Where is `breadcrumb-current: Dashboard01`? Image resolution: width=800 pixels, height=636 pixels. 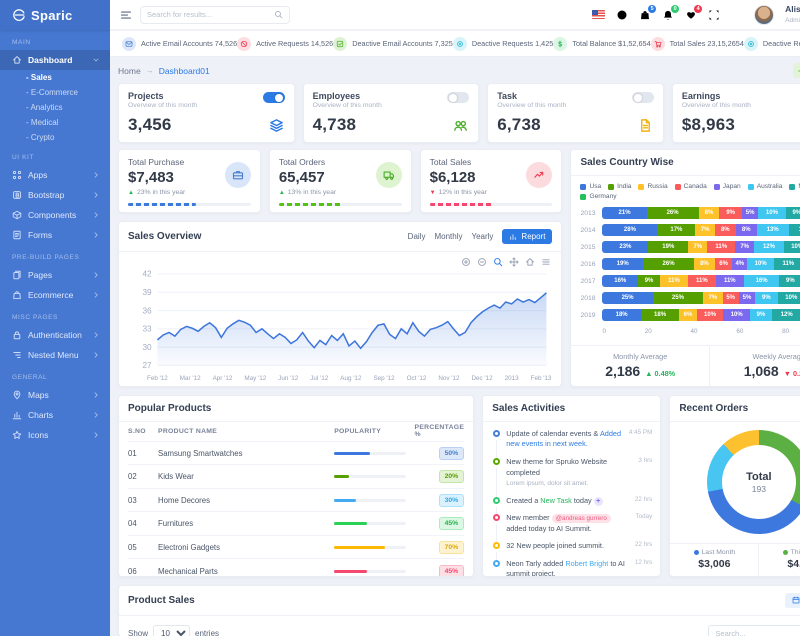 breadcrumb-current: Dashboard01 is located at coordinates (184, 71).